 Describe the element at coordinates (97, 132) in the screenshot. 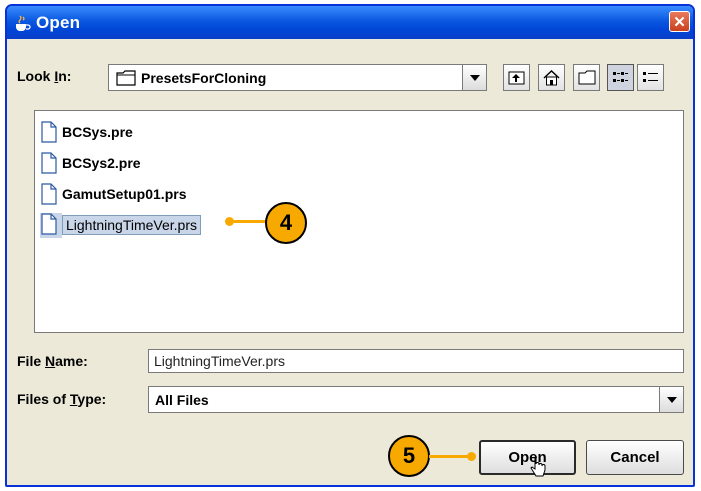

I see `file-name: BCSys.pre` at that location.